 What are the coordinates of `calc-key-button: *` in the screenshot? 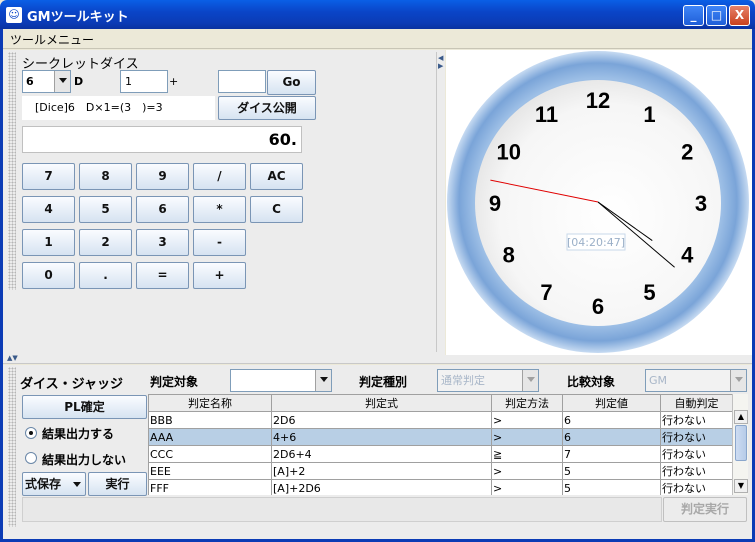 It's located at (219, 209).